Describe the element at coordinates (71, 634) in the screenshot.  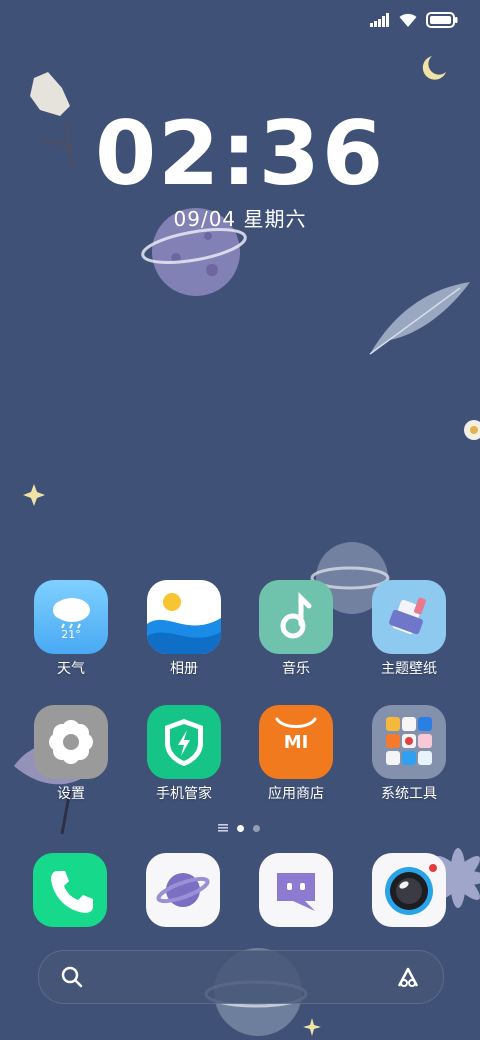
I see `weather-temp: 21°` at that location.